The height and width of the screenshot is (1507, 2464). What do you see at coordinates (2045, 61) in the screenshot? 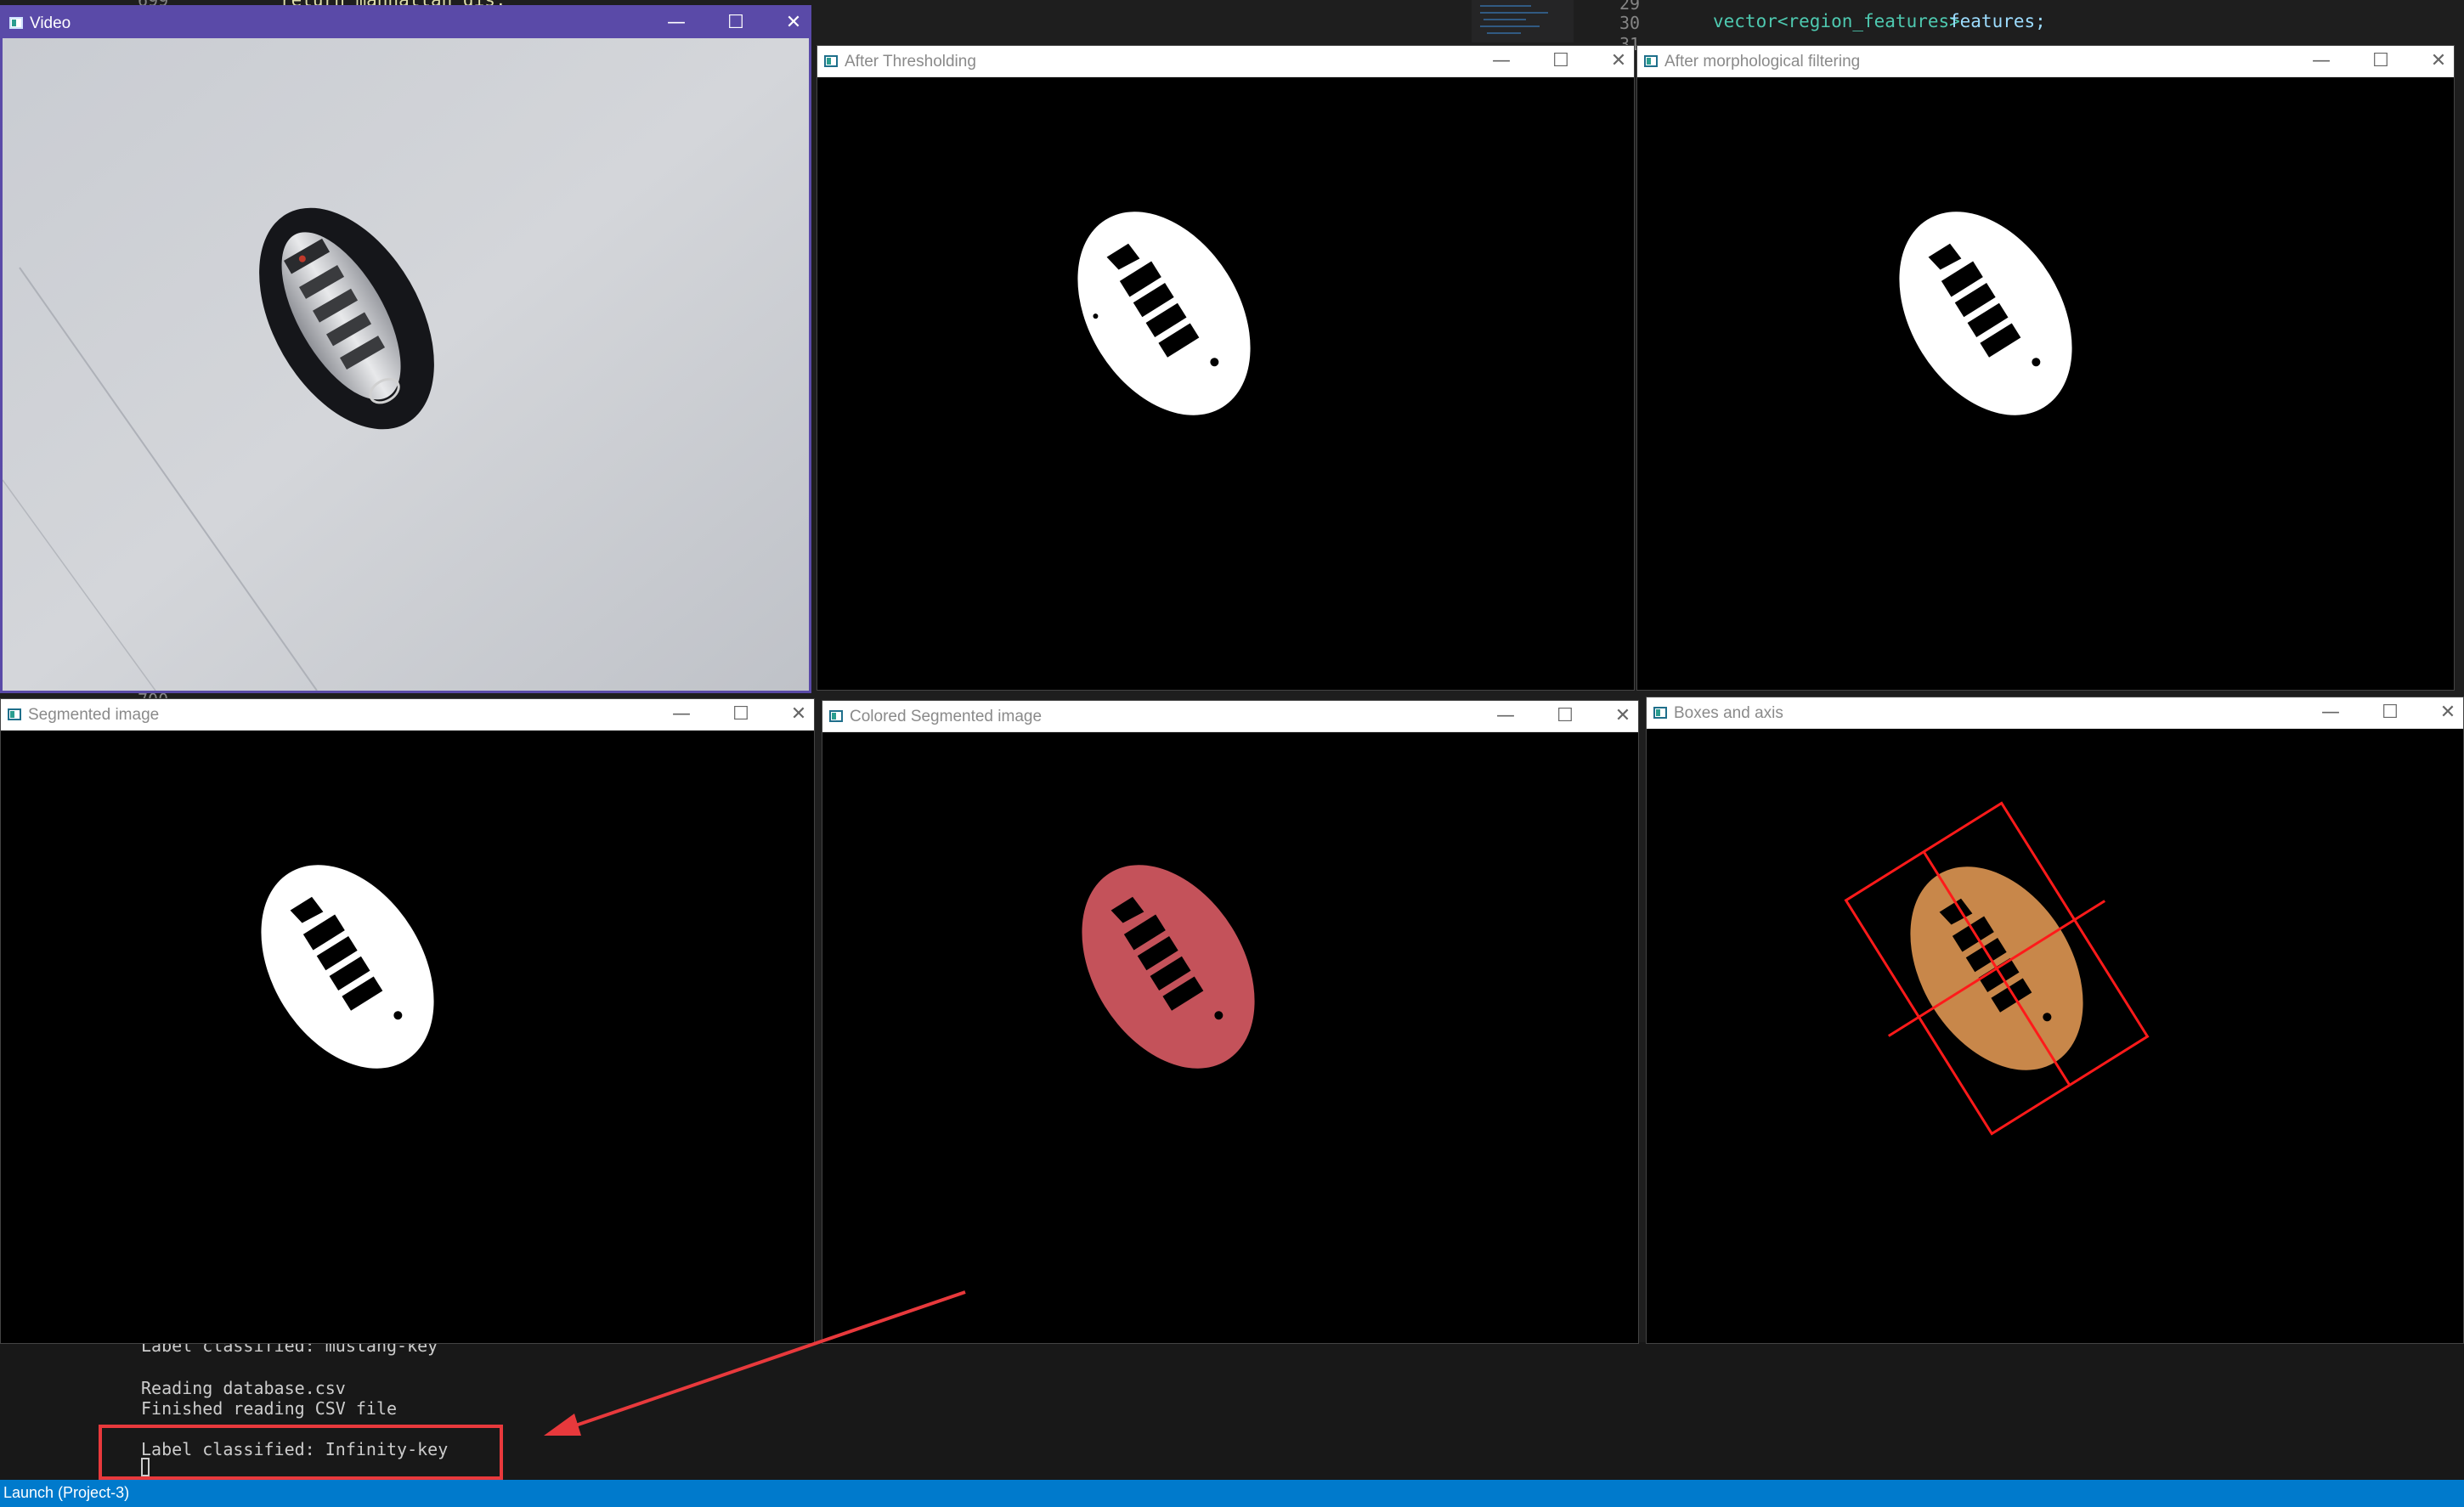
I see `morph-titlebar: After morphological filtering — ☐ ✕` at bounding box center [2045, 61].